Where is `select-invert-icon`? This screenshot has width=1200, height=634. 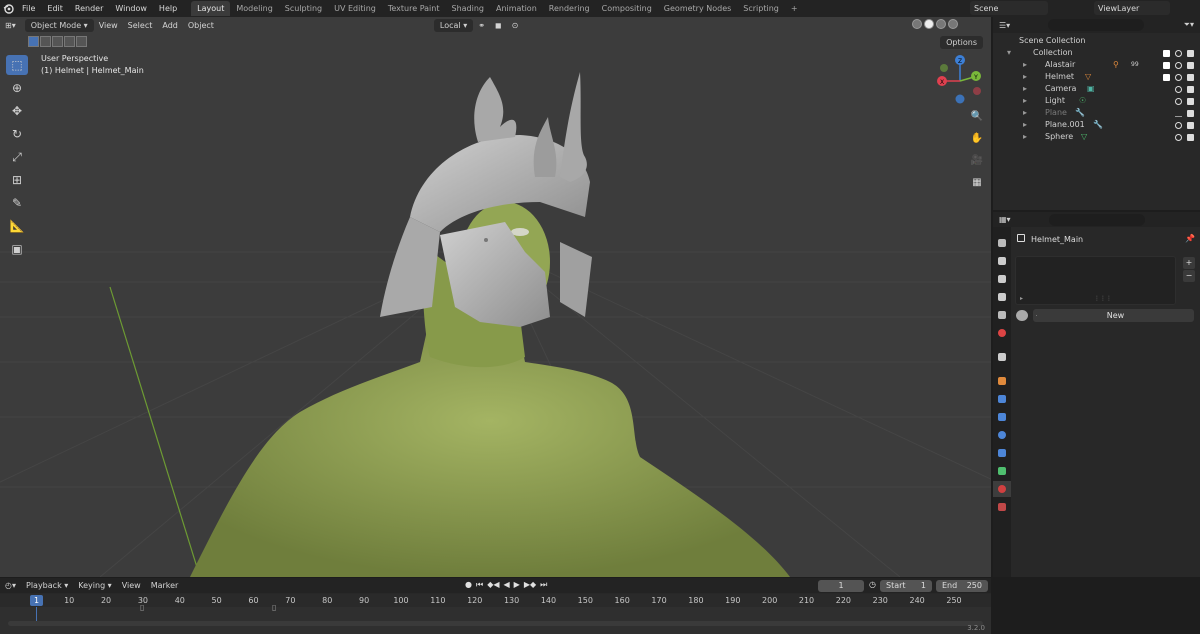 select-invert-icon is located at coordinates (69, 41).